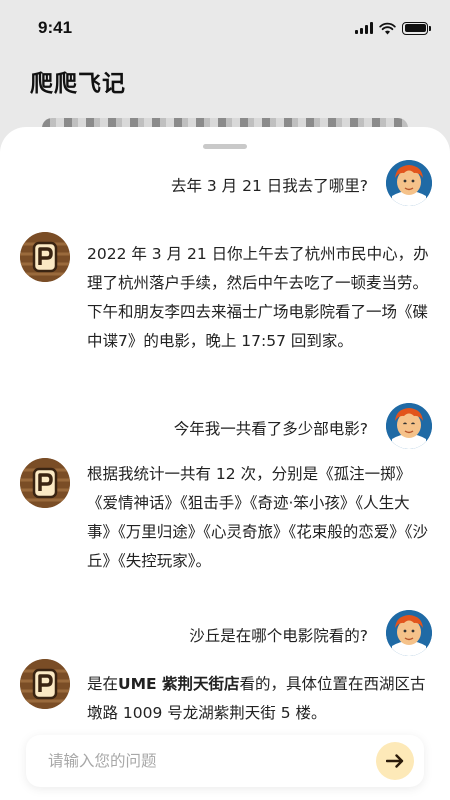 This screenshot has width=450, height=800. I want to click on arrow-right-icon, so click(395, 761).